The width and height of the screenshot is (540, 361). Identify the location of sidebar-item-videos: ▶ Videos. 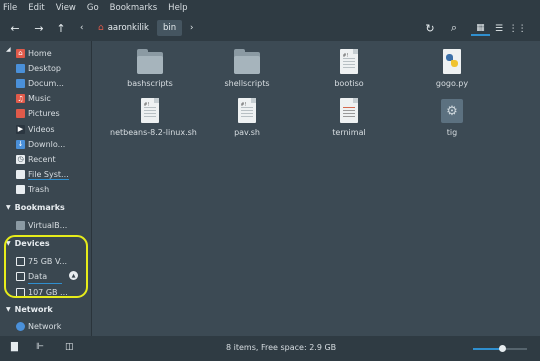
(35, 129).